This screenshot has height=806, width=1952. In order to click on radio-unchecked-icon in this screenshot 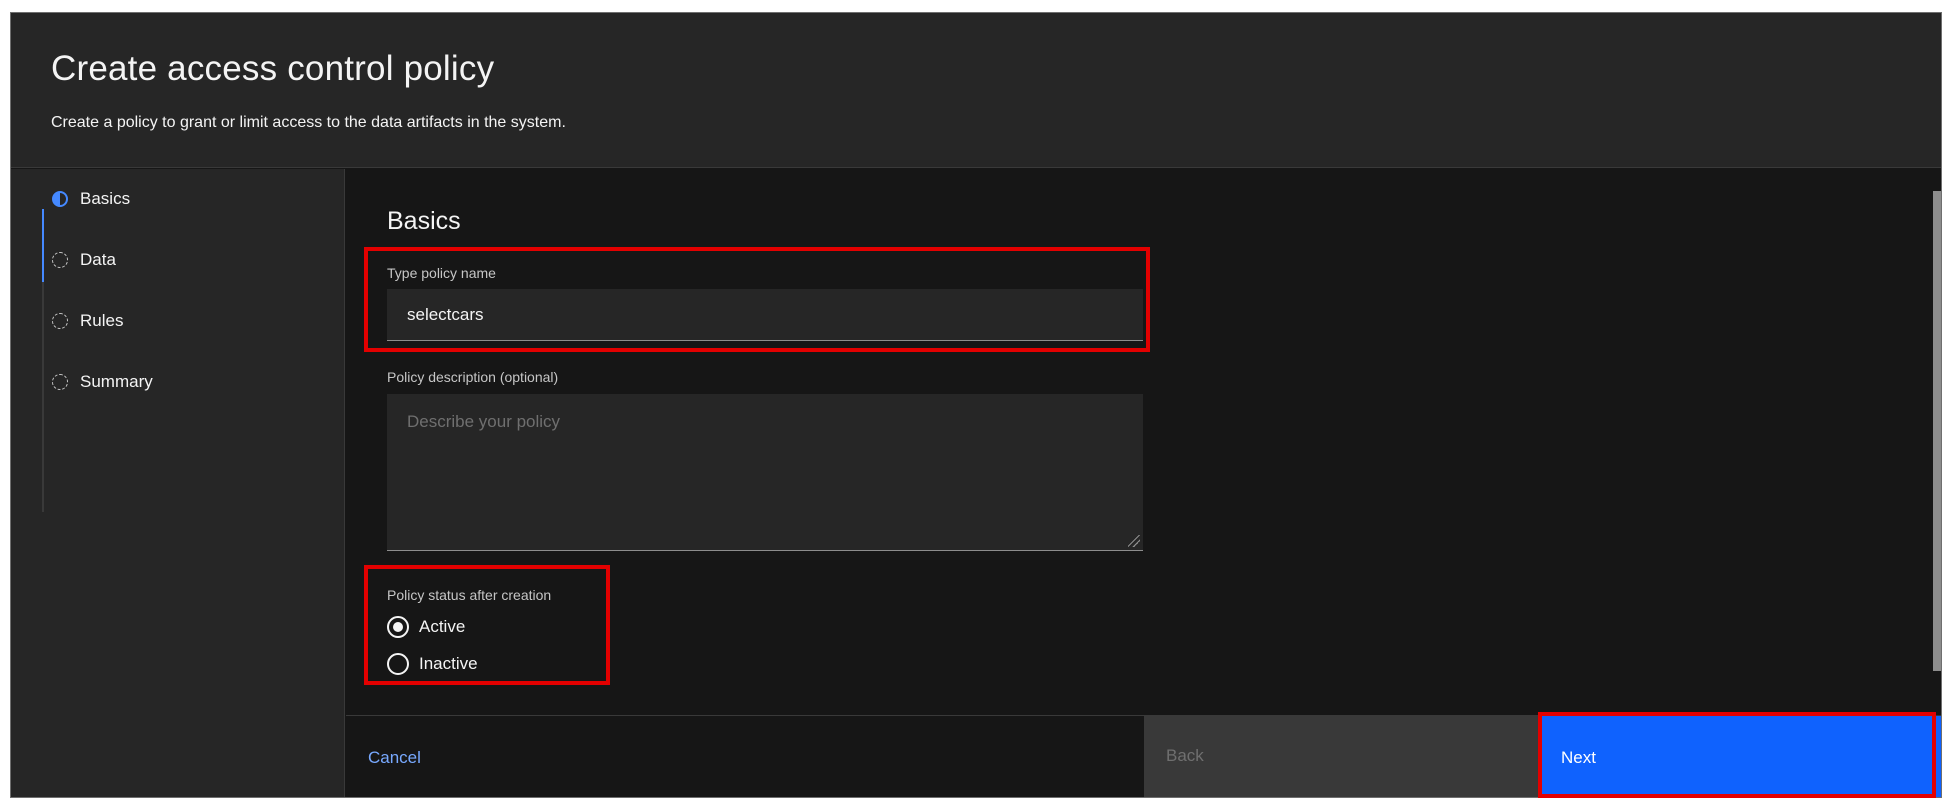, I will do `click(398, 664)`.